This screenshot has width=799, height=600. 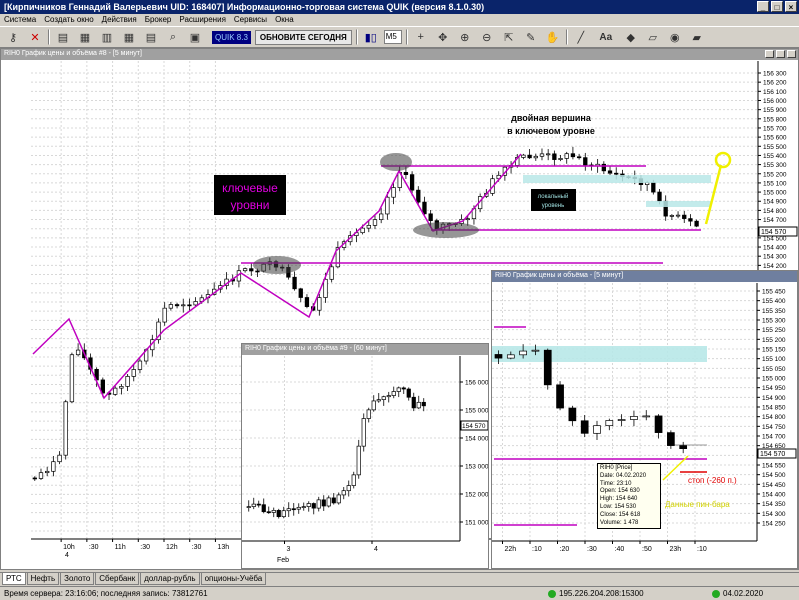 I want to click on y-tick-label: 155 400, so click(x=774, y=301).